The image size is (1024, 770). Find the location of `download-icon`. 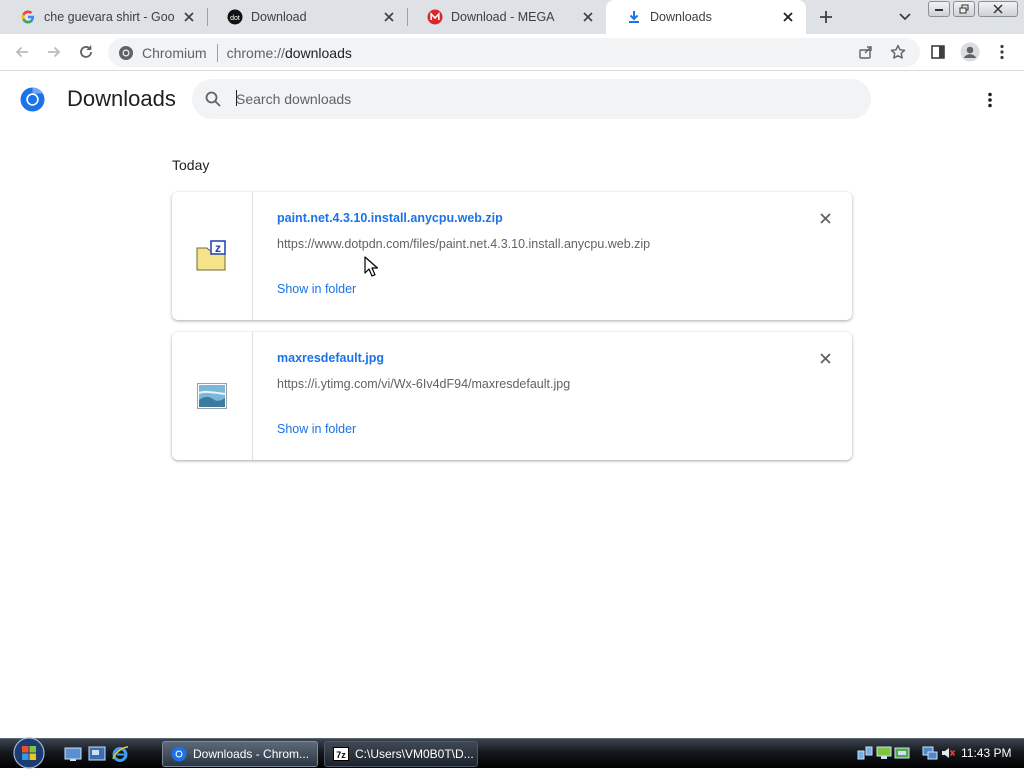

download-icon is located at coordinates (634, 17).